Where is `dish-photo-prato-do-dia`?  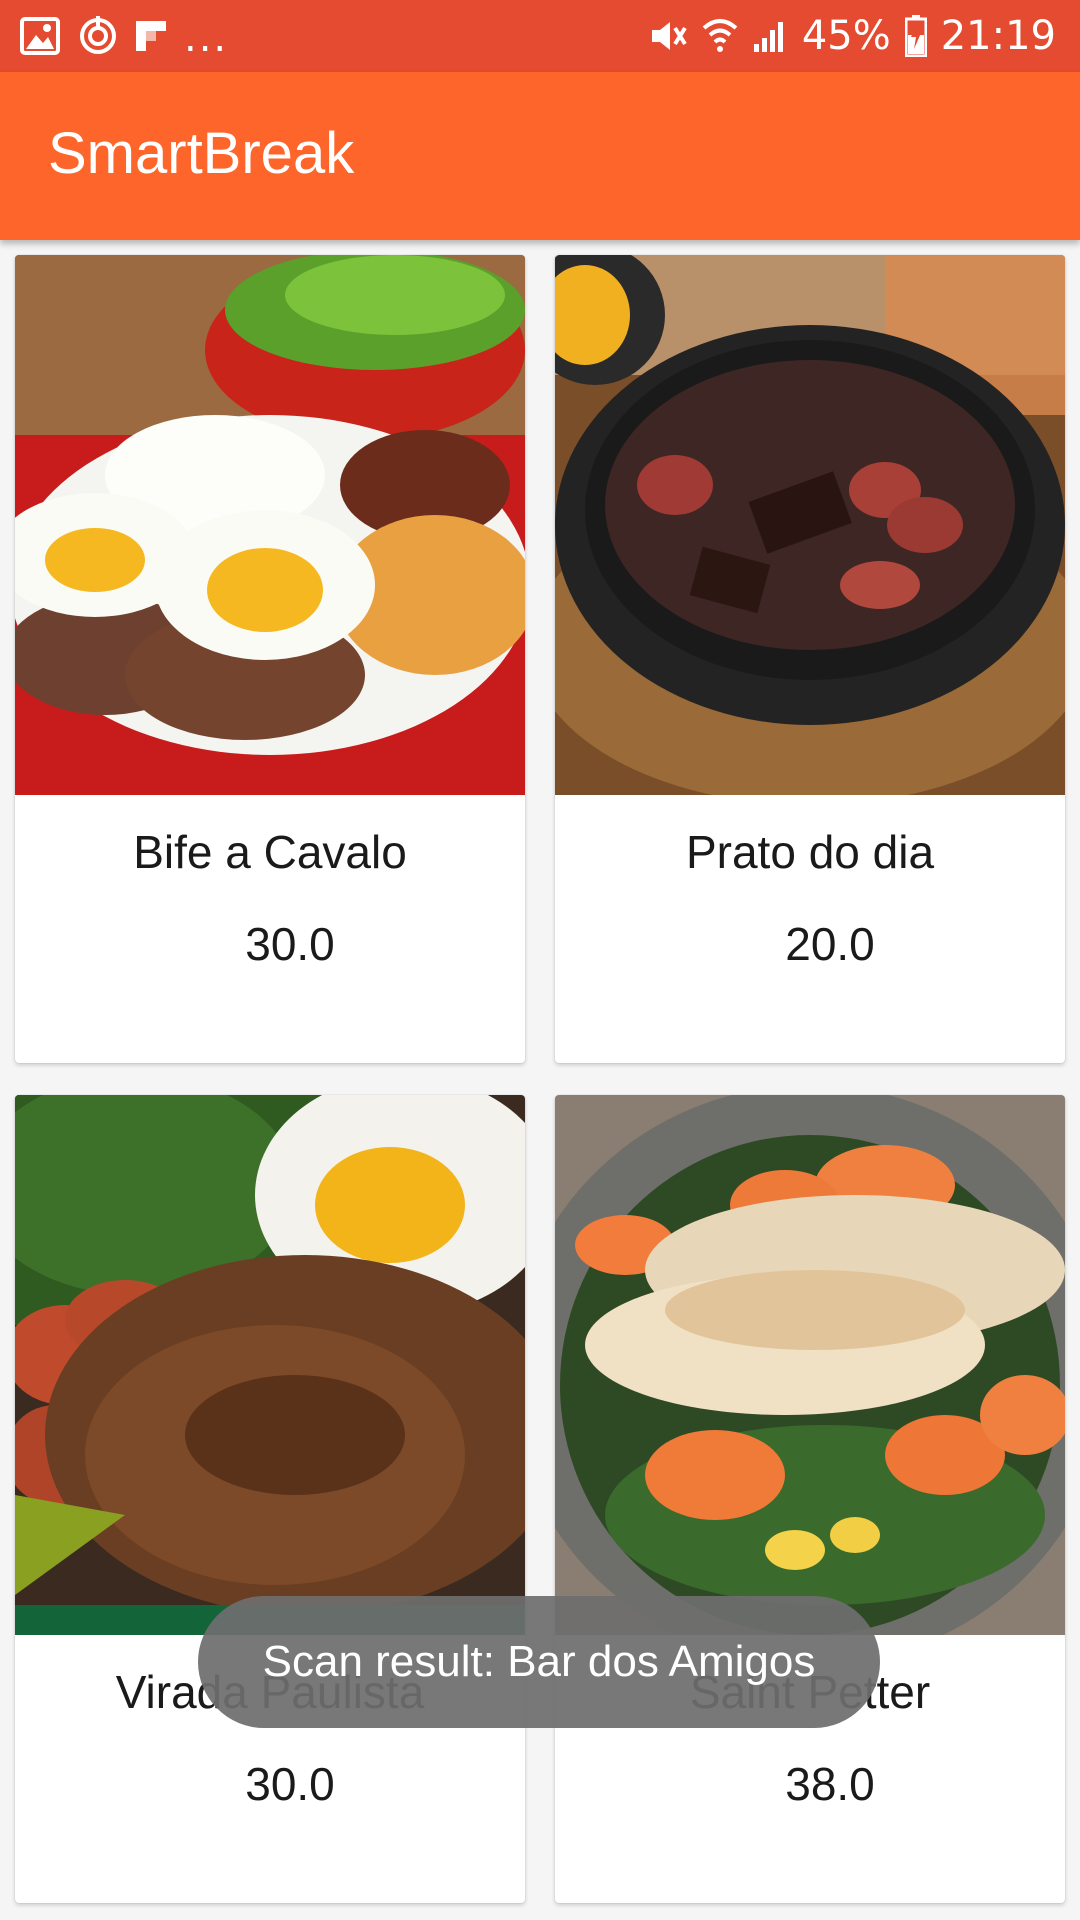 dish-photo-prato-do-dia is located at coordinates (810, 525).